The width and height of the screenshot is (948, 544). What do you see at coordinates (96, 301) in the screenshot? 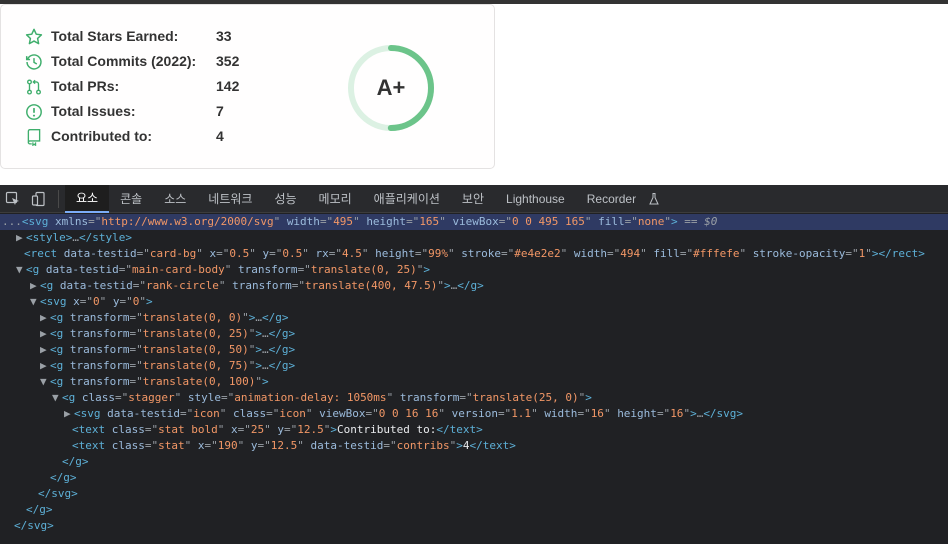
I see `dom-token: 0` at bounding box center [96, 301].